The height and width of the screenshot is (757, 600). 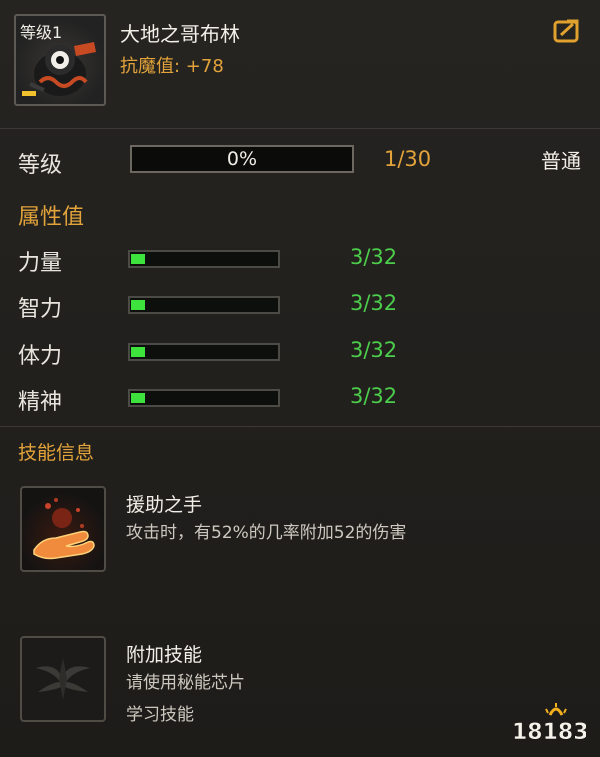 I want to click on skills-title: 技能信息, so click(x=56, y=453).